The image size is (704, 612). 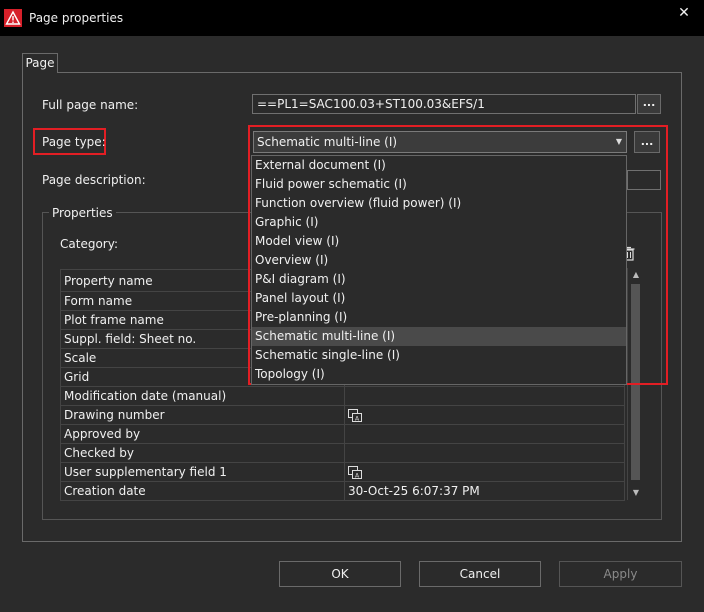 I want to click on window-title: Page properties, so click(x=76, y=18).